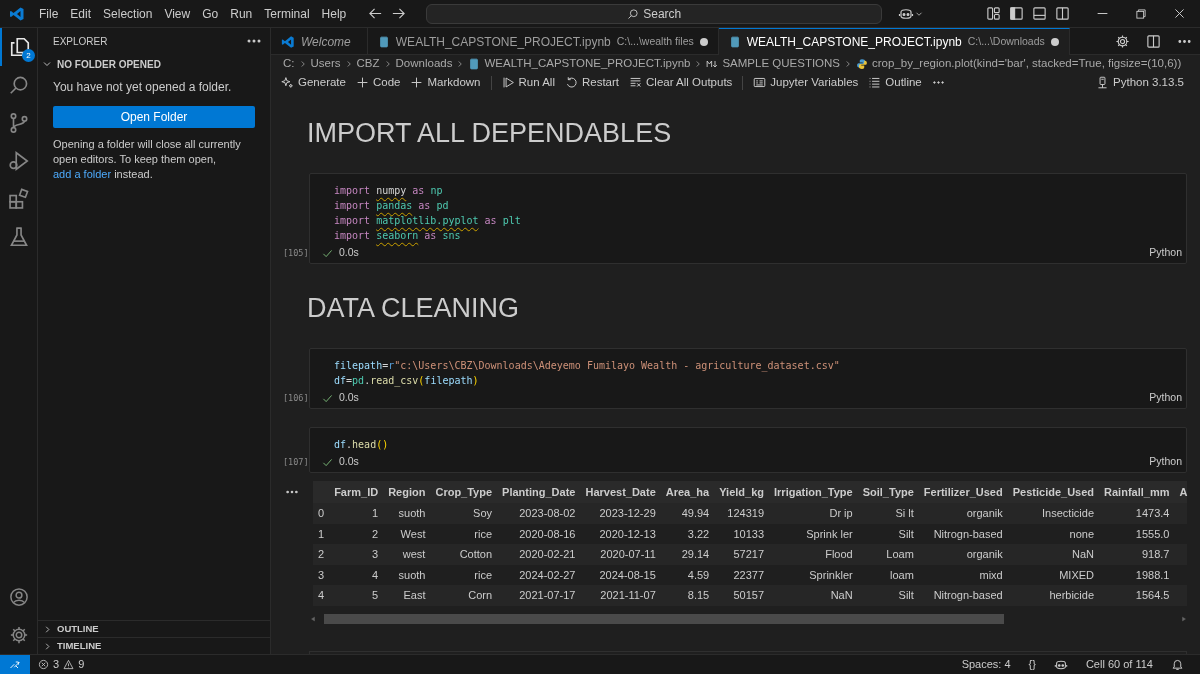 This screenshot has width=1200, height=674. What do you see at coordinates (888, 574) in the screenshot?
I see `table-cell: loam` at bounding box center [888, 574].